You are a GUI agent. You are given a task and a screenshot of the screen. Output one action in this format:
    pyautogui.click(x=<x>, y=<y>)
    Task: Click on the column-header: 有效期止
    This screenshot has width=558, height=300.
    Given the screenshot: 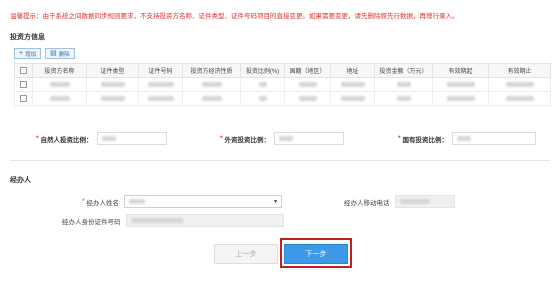 What is the action you would take?
    pyautogui.click(x=519, y=70)
    